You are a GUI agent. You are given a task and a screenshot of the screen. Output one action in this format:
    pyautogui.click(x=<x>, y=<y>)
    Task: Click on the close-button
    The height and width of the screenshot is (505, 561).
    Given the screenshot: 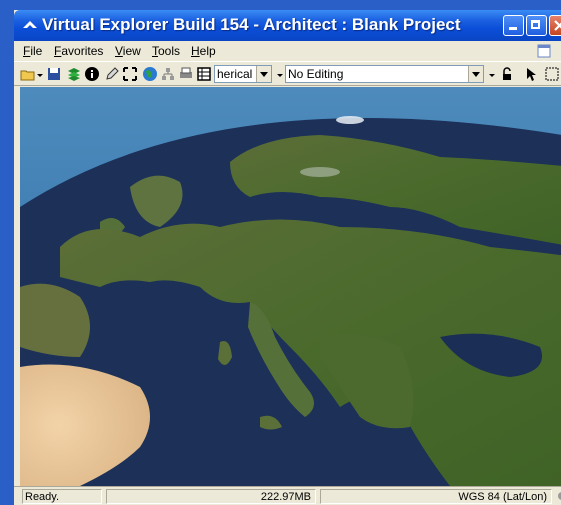 What is the action you would take?
    pyautogui.click(x=555, y=25)
    